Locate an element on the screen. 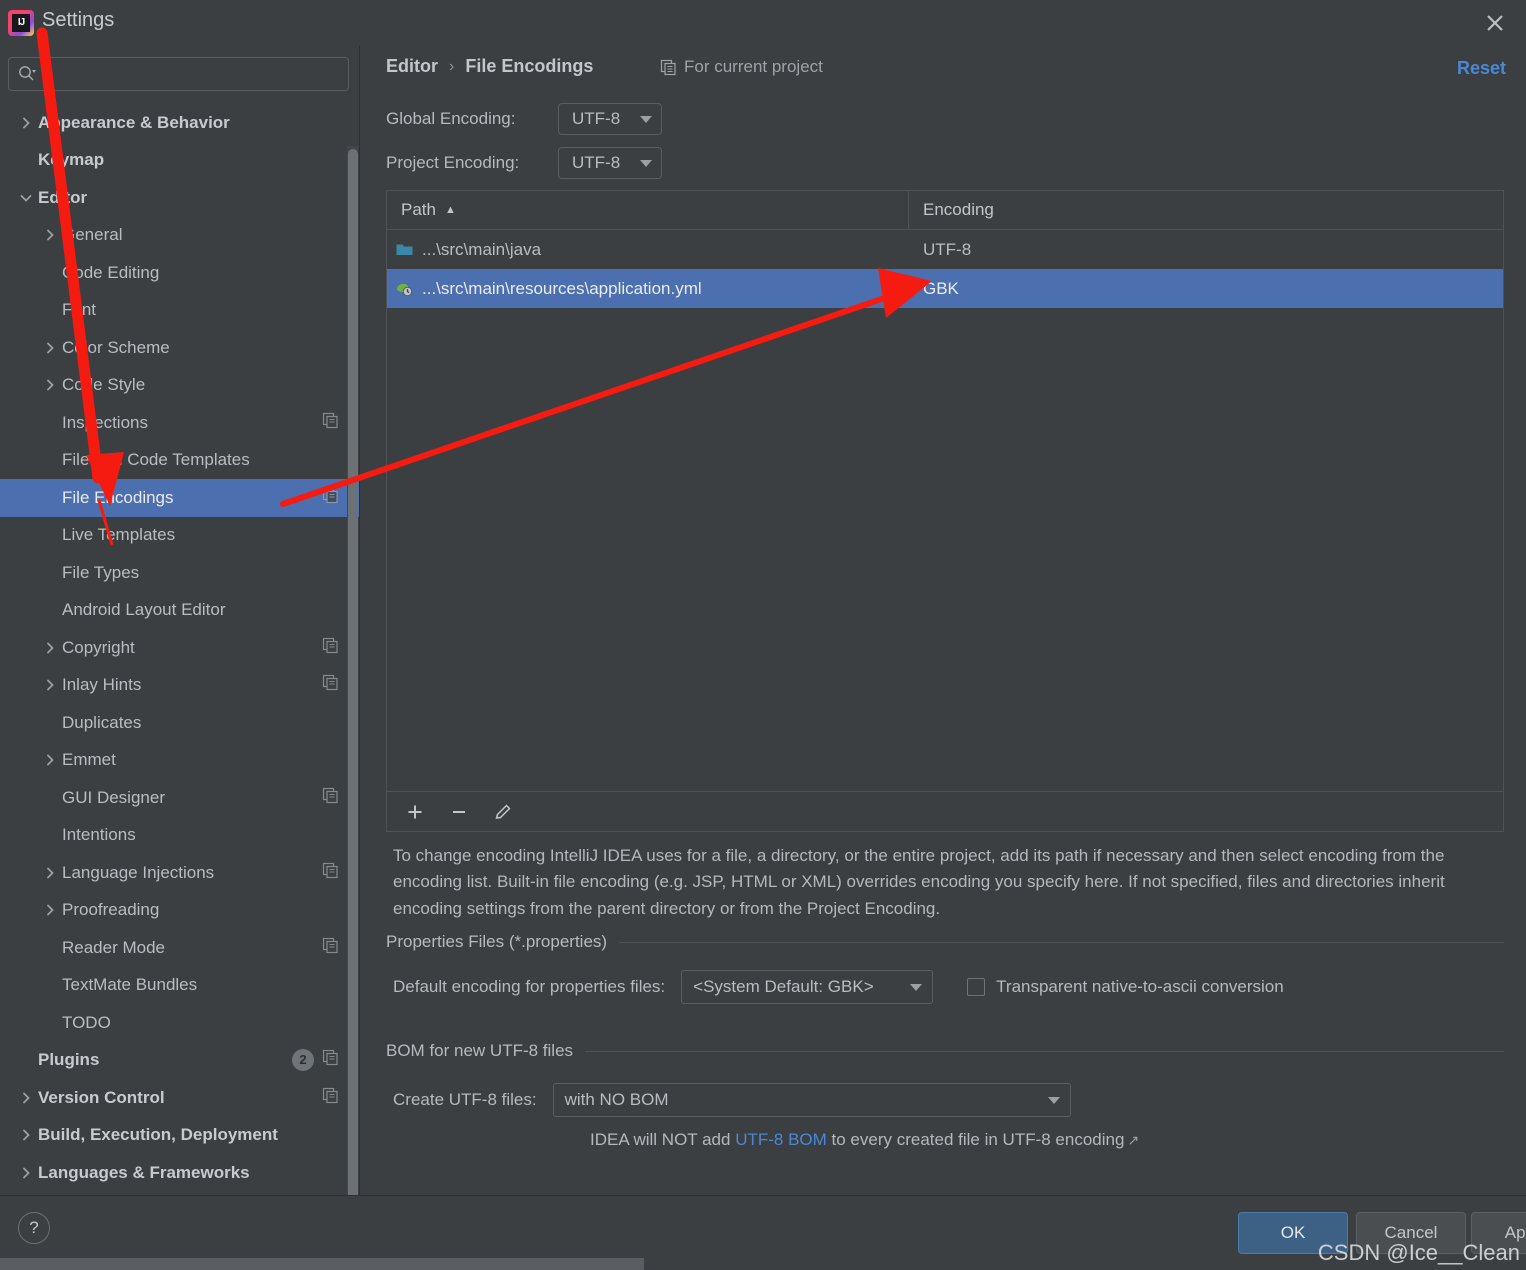 The width and height of the screenshot is (1526, 1270). sidebar-item-font: Font is located at coordinates (179, 311).